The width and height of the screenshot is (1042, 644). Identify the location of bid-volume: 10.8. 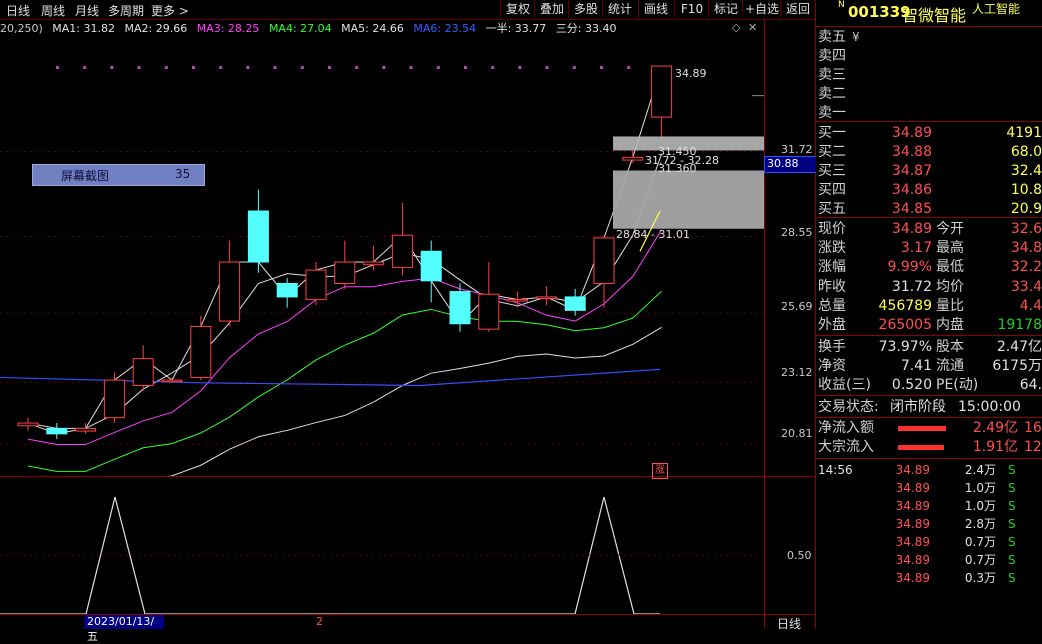
(1026, 190).